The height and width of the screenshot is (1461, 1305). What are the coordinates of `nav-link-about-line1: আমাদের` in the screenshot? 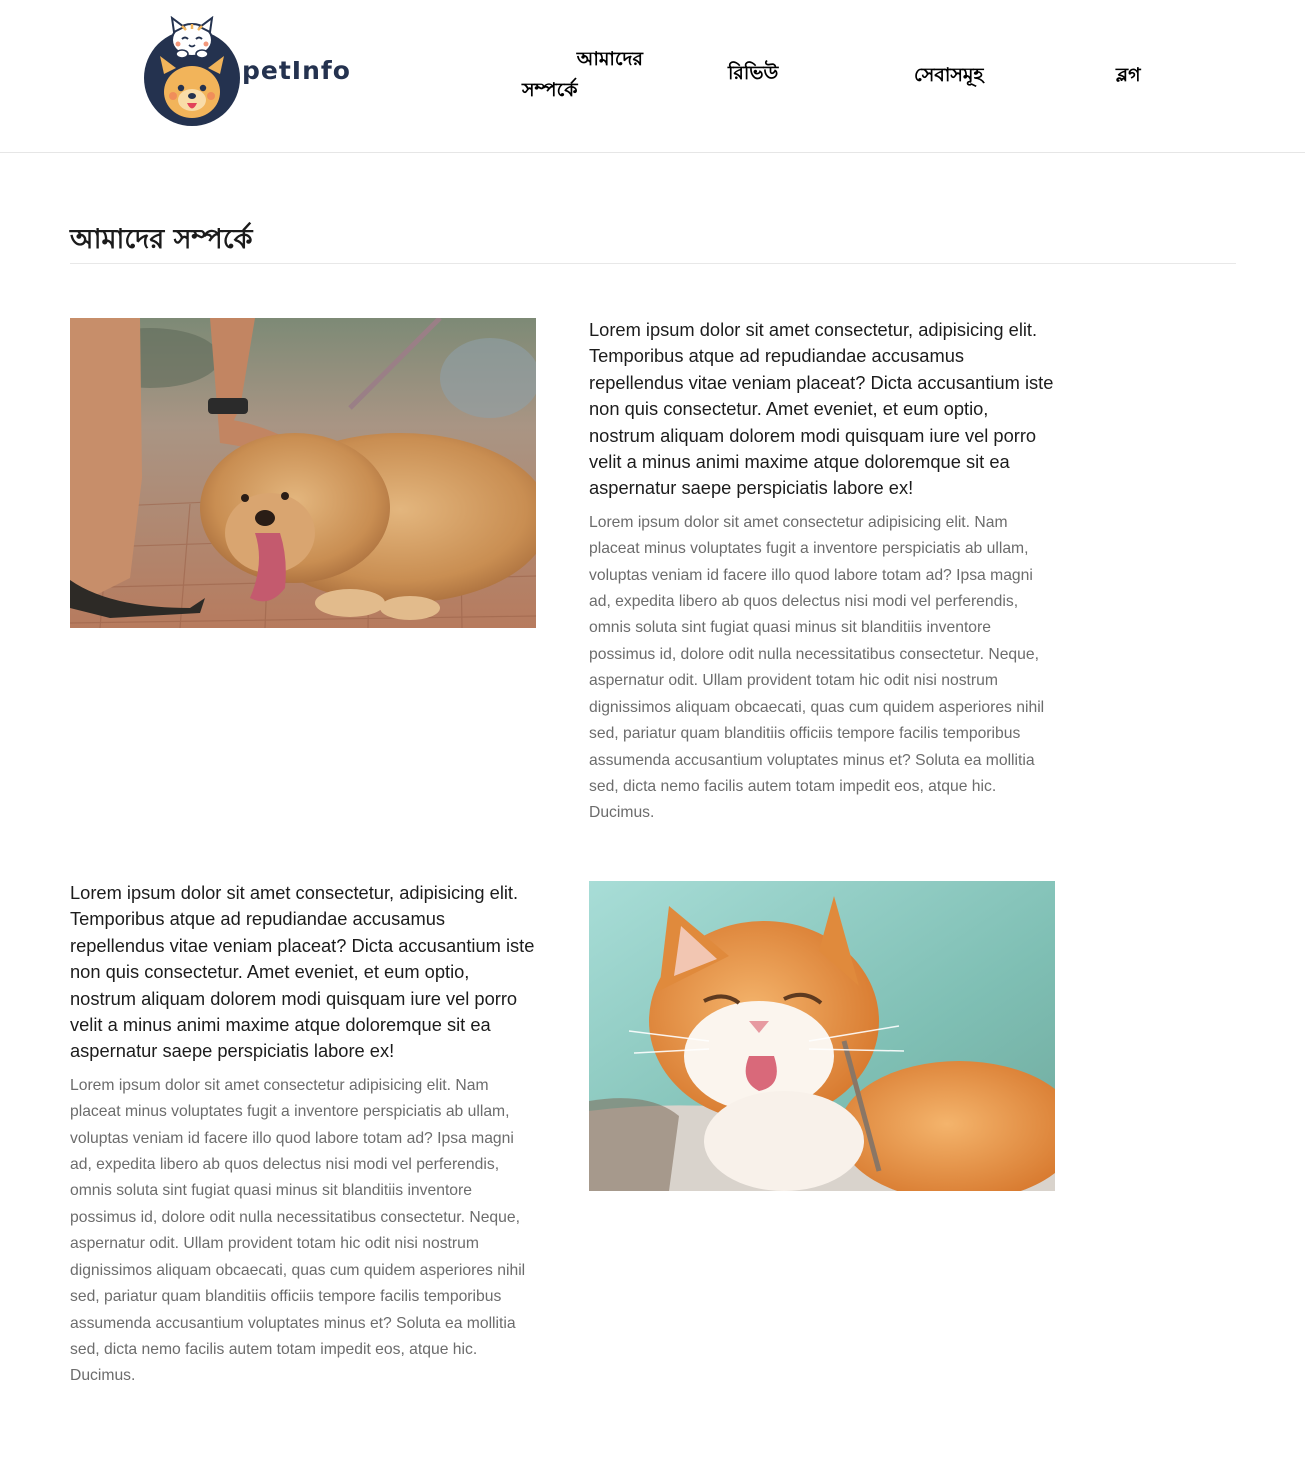 It's located at (609, 59).